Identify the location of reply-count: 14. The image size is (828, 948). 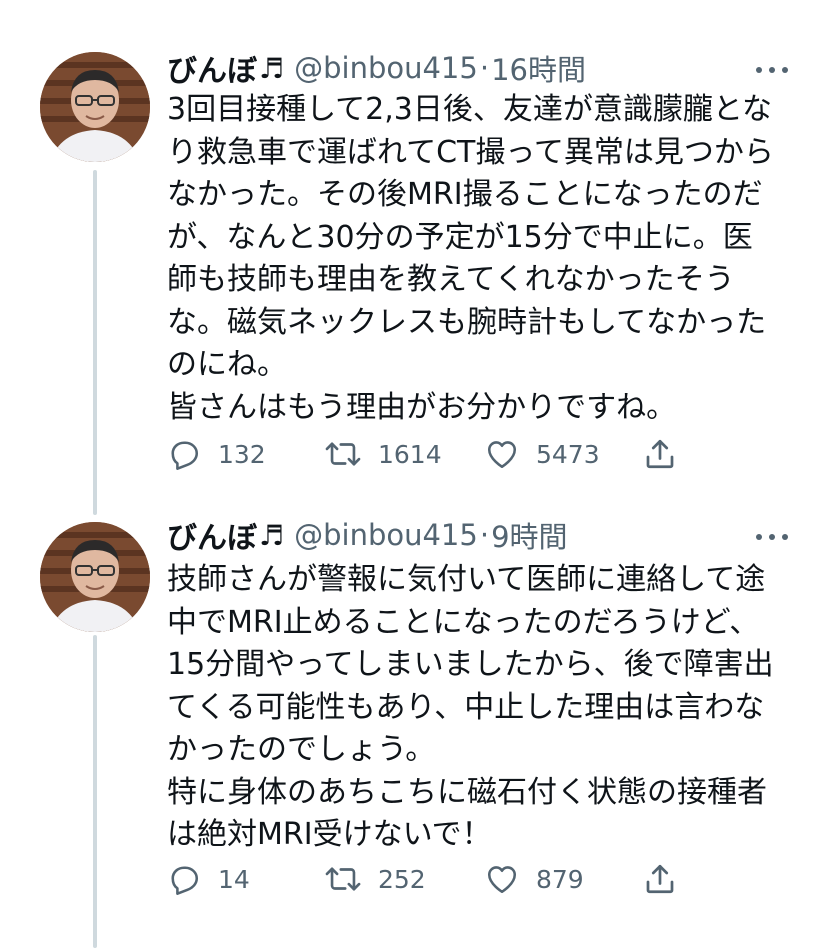
(234, 879).